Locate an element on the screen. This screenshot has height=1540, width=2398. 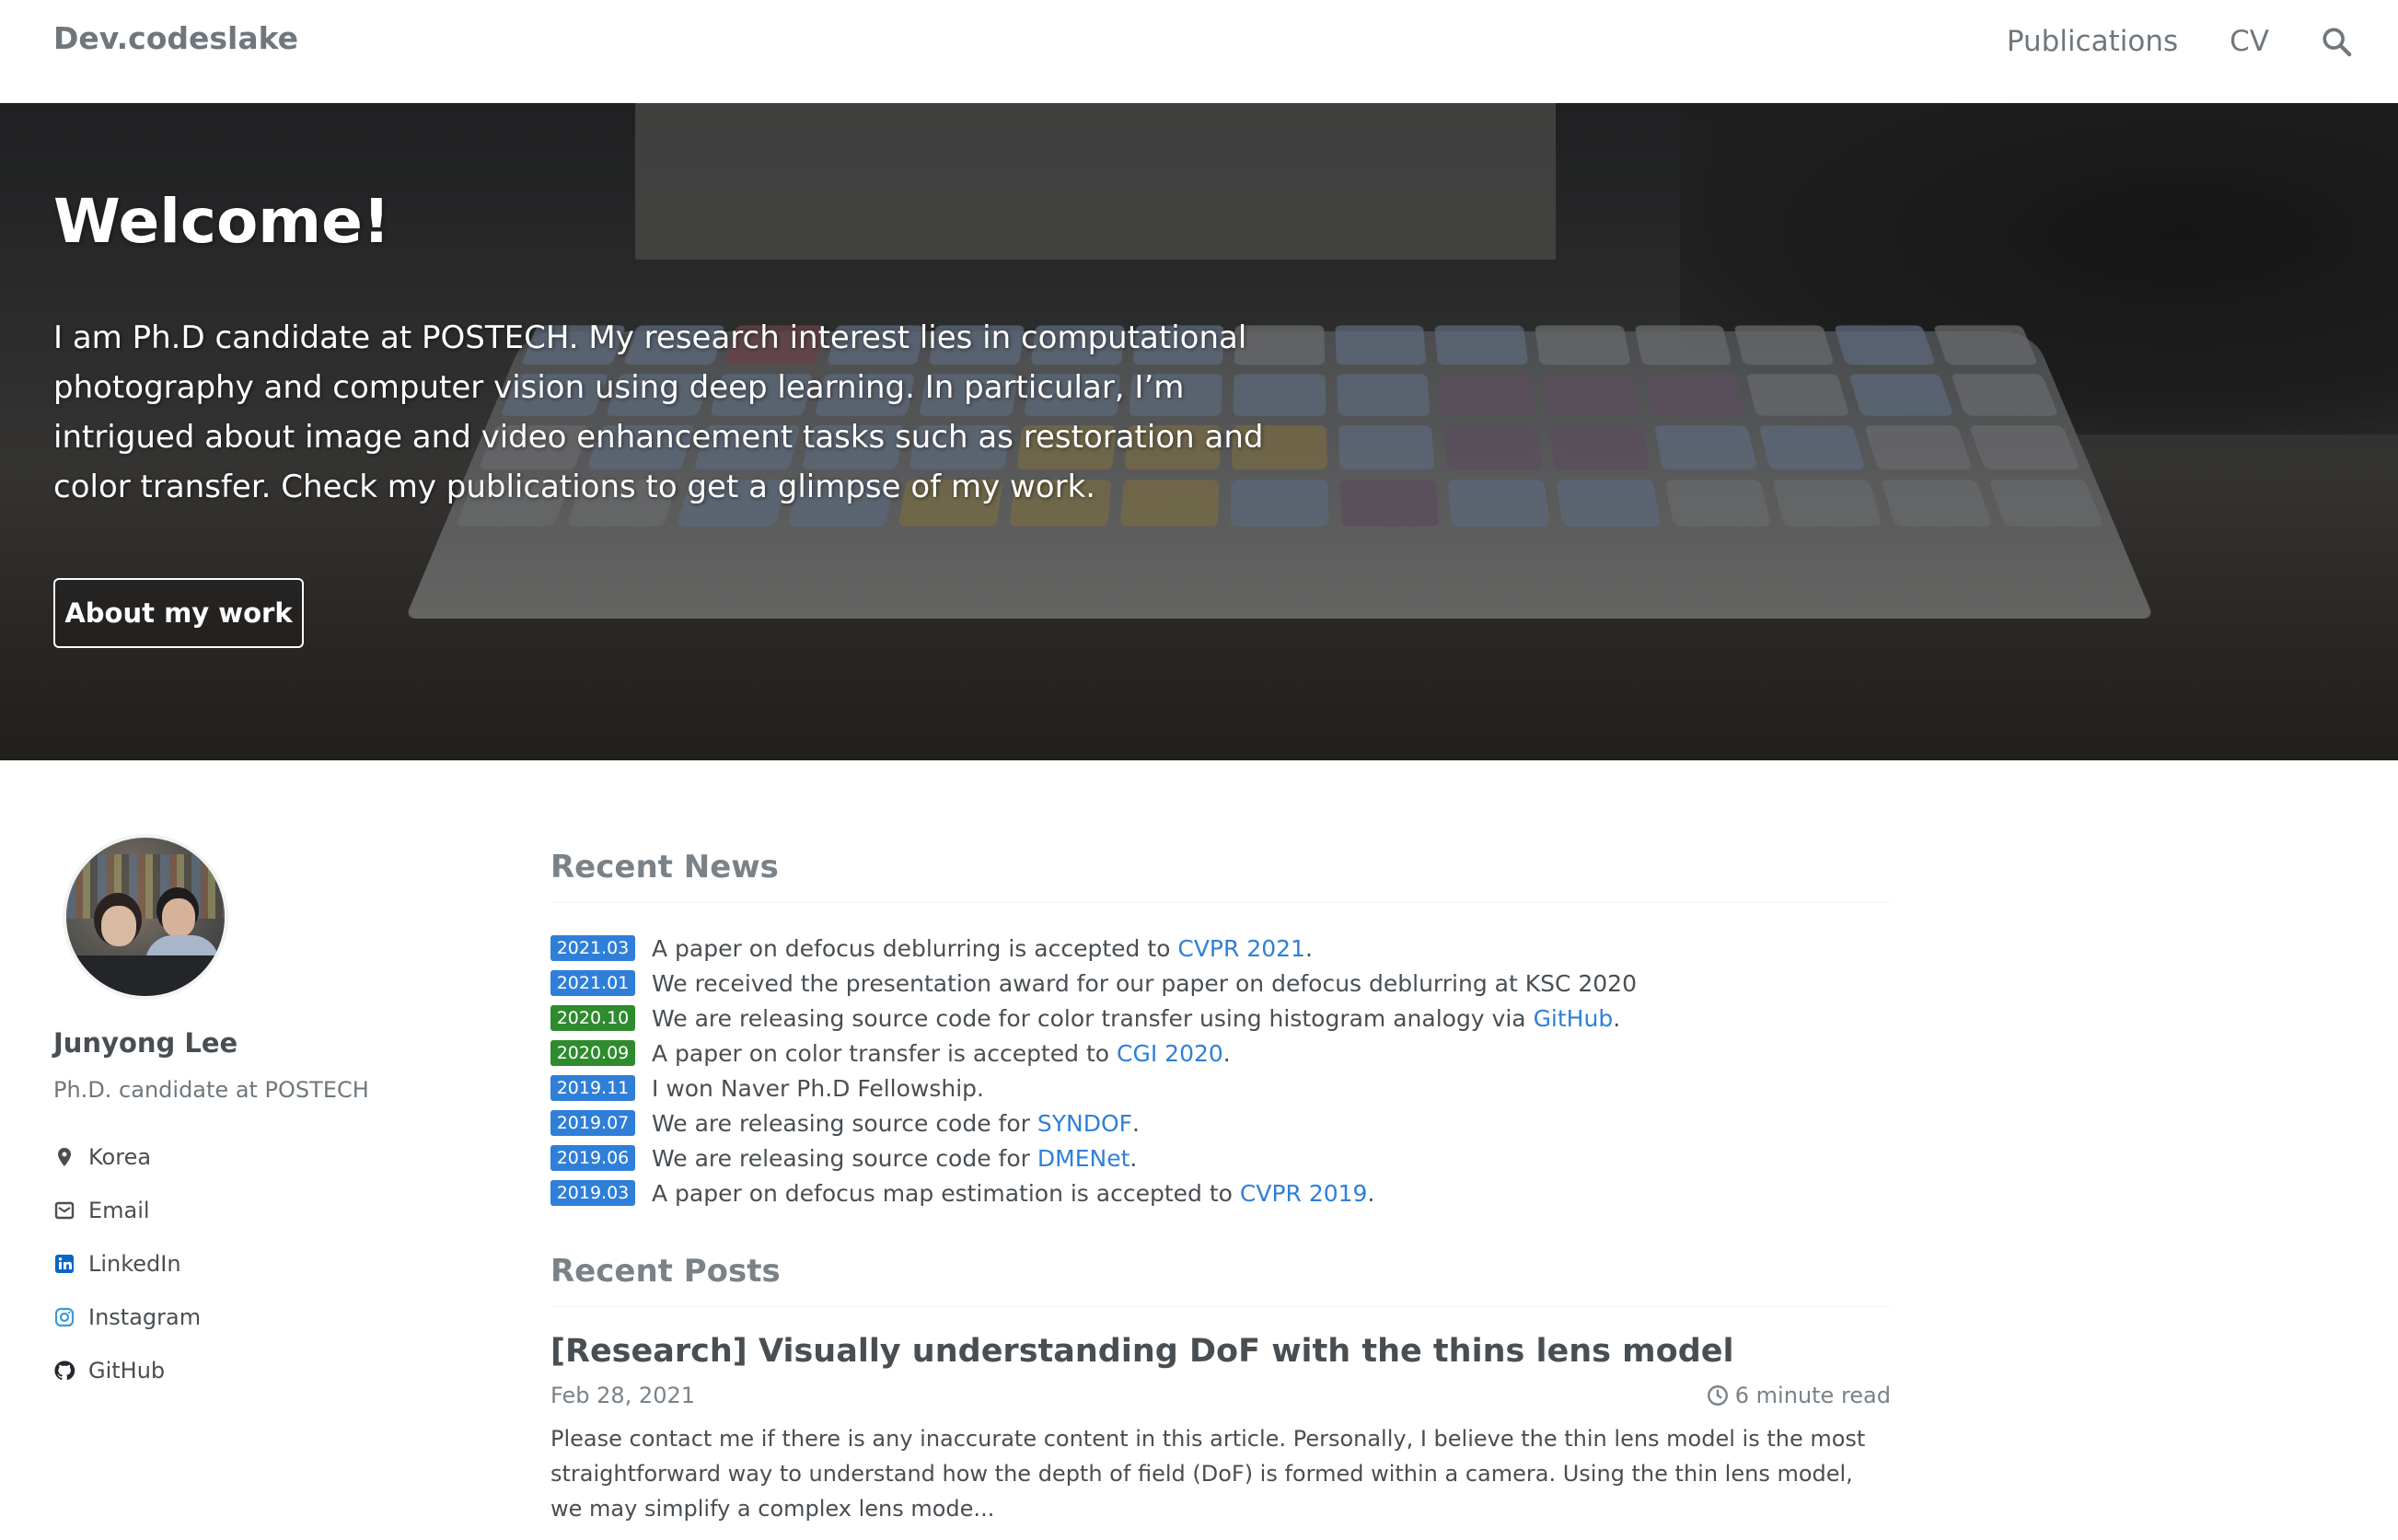
avatar is located at coordinates (145, 917).